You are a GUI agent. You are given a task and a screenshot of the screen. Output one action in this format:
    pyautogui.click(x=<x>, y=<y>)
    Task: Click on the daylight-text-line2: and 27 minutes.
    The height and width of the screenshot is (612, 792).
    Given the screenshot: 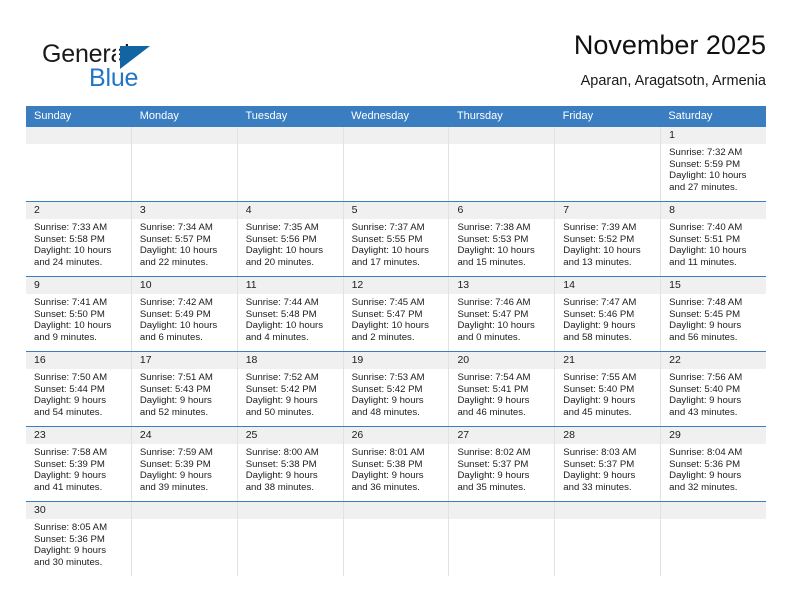 What is the action you would take?
    pyautogui.click(x=703, y=187)
    